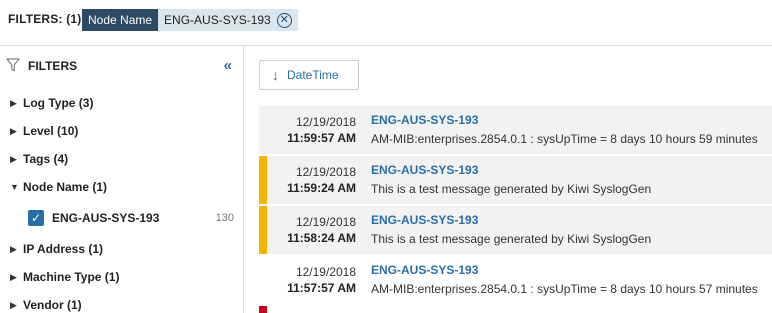 The image size is (772, 313). I want to click on filter-option-count: 130, so click(224, 218).